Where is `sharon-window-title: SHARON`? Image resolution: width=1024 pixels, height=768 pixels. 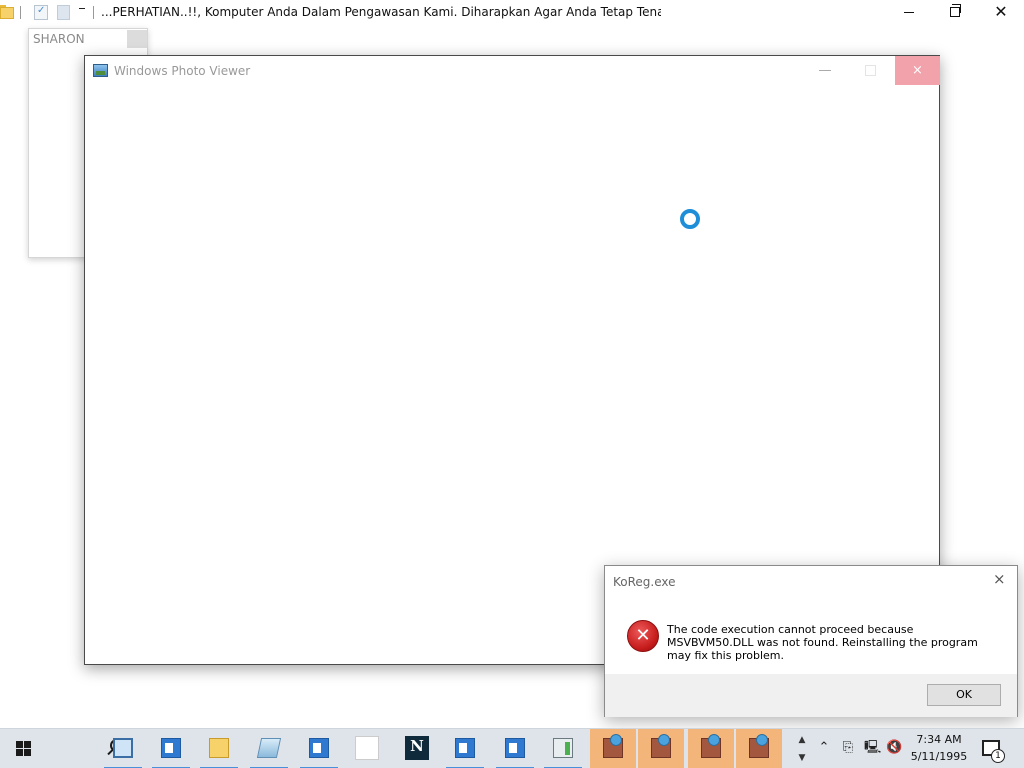 sharon-window-title: SHARON is located at coordinates (59, 39).